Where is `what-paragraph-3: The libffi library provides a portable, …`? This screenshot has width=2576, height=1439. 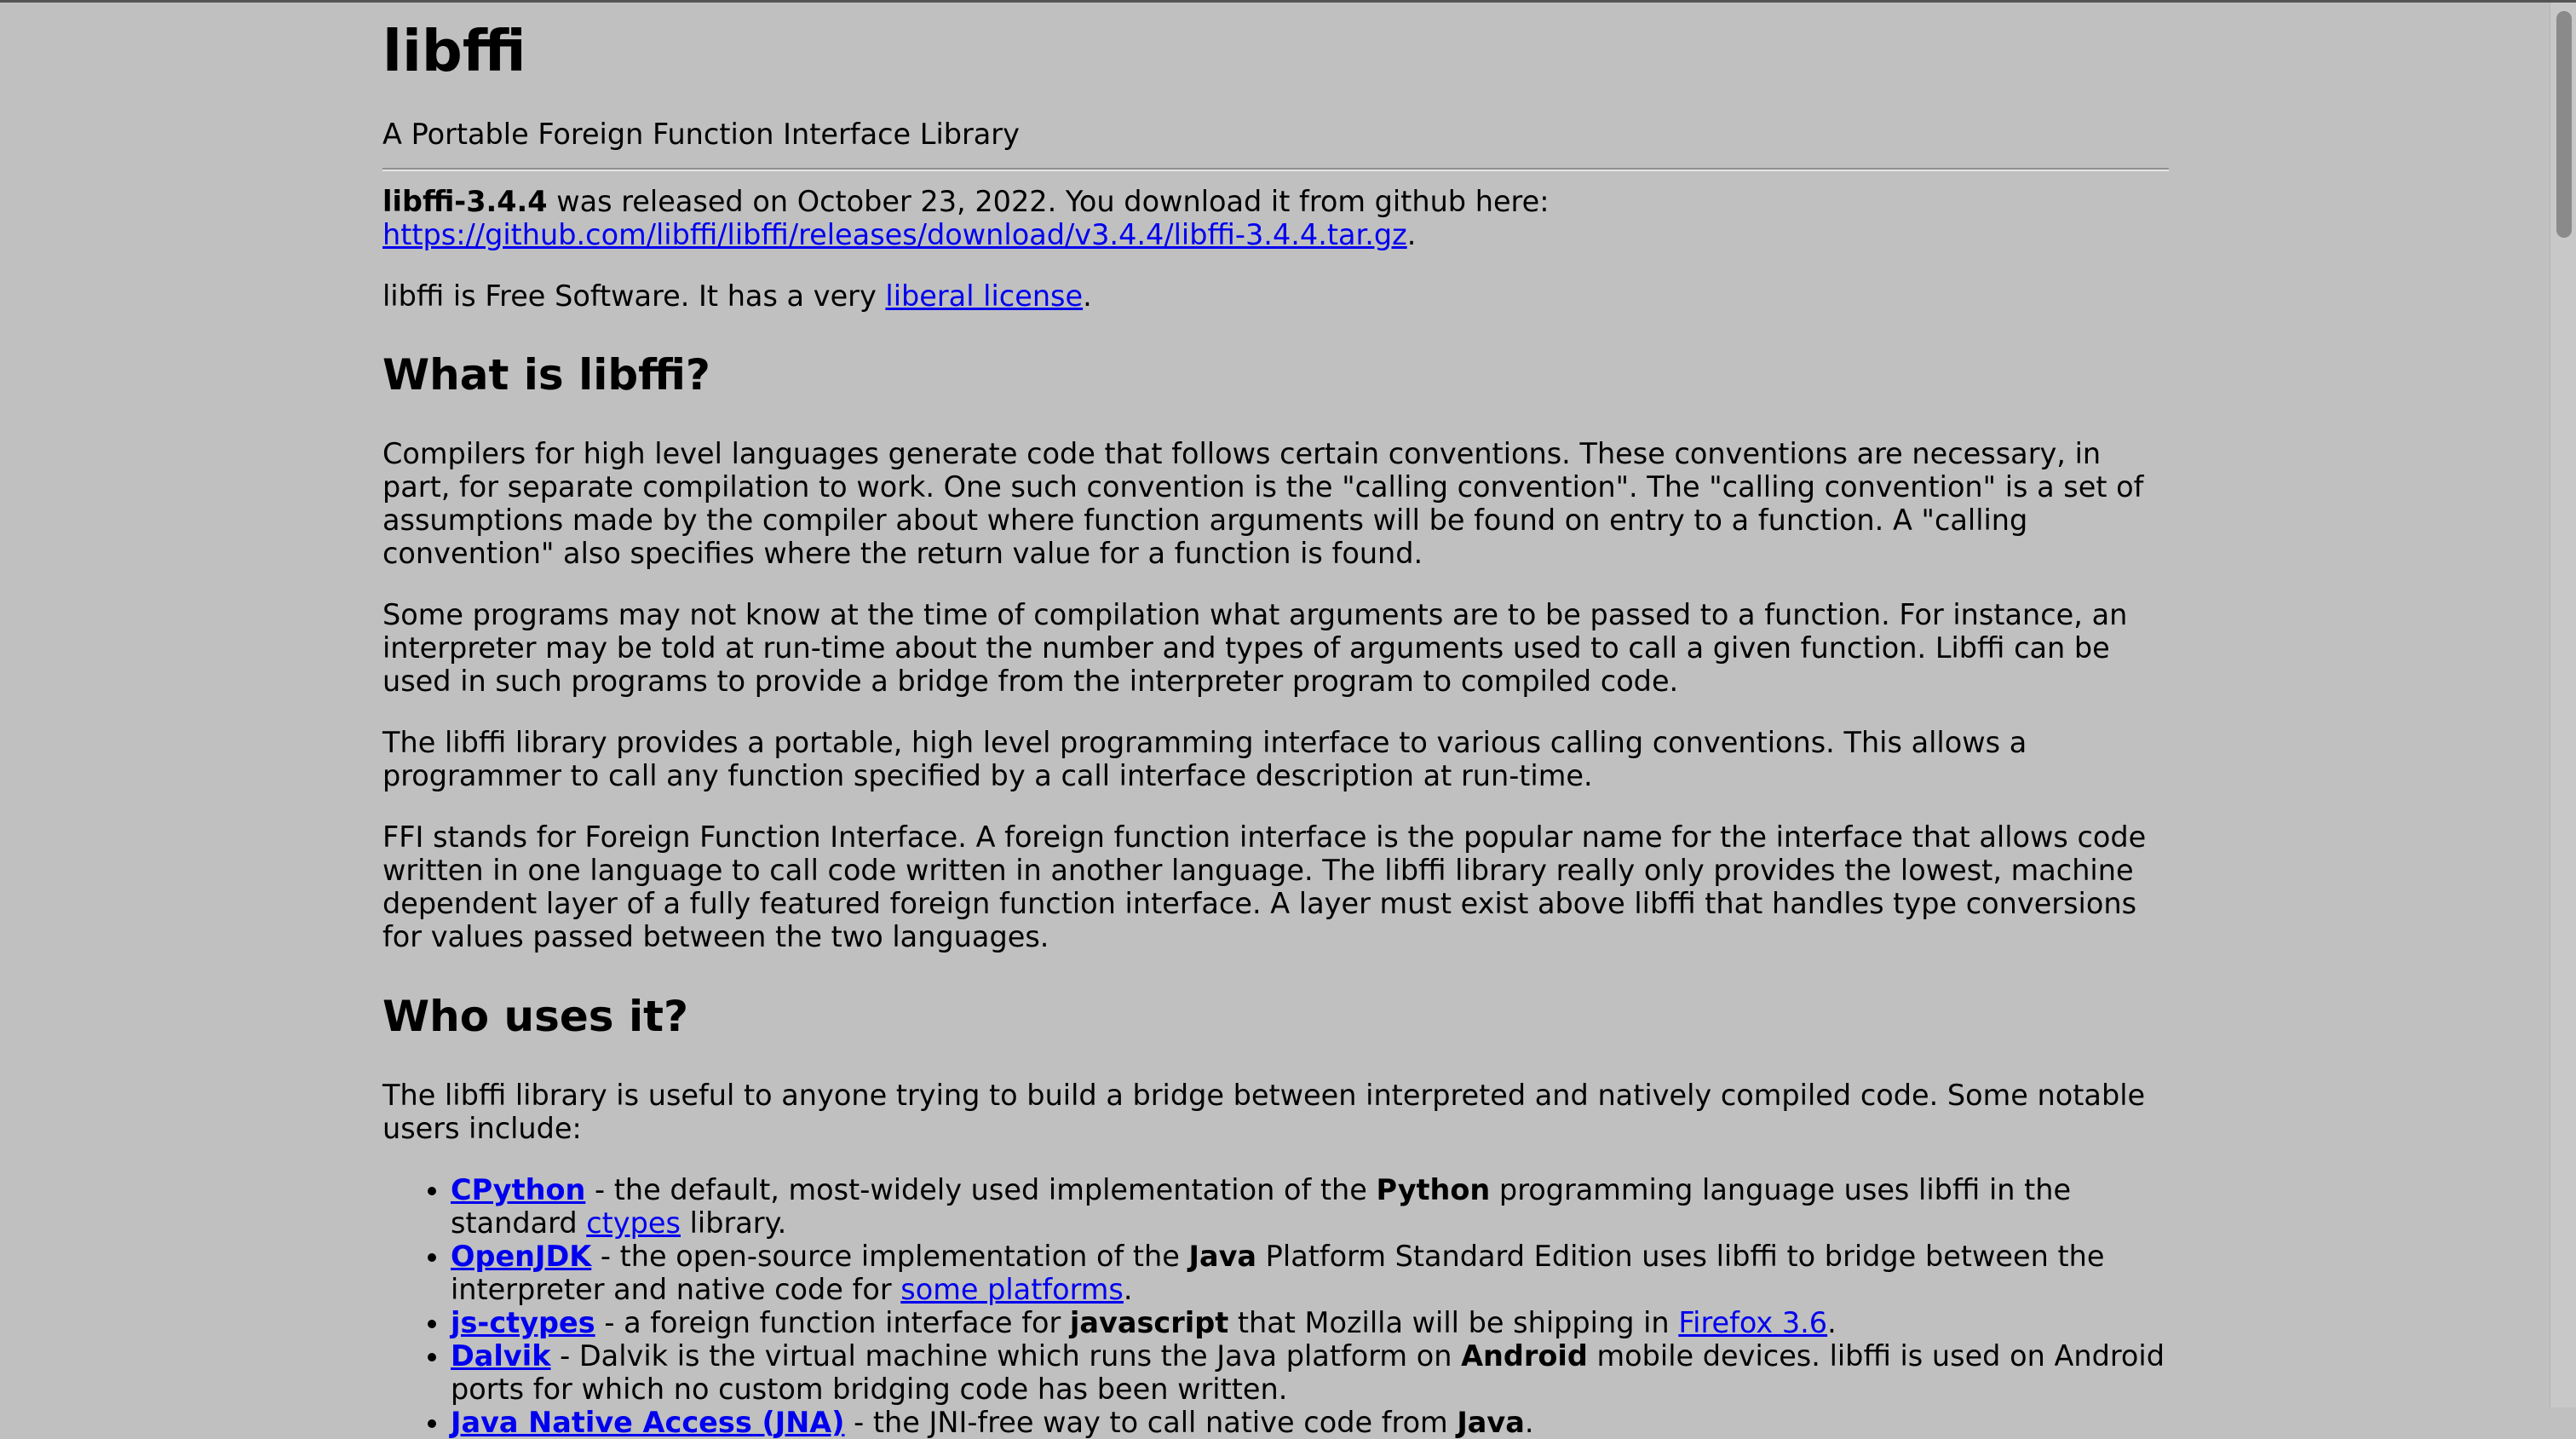 what-paragraph-3: The libffi library provides a portable, … is located at coordinates (1204, 759).